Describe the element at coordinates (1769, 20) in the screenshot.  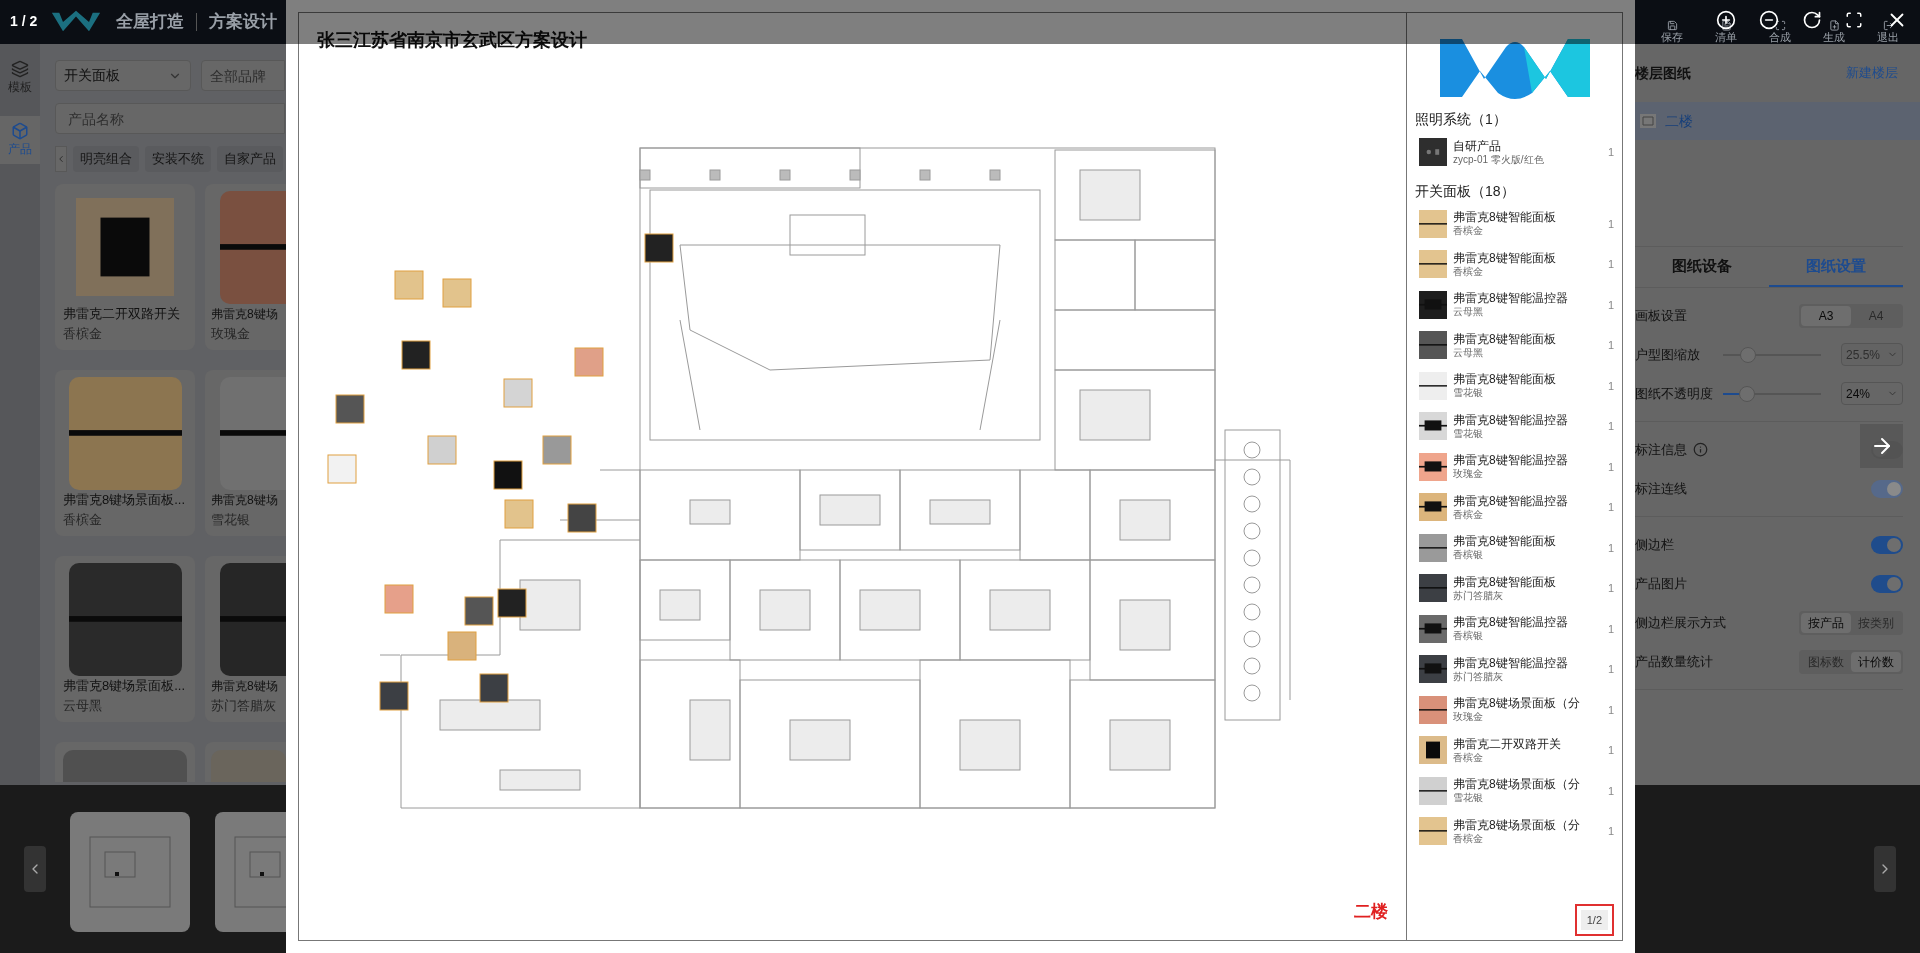
I see `zoom-out-icon` at that location.